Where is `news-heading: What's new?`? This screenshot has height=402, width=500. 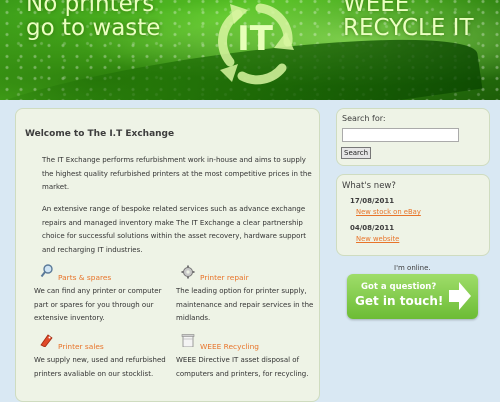
news-heading: What's new? is located at coordinates (369, 186).